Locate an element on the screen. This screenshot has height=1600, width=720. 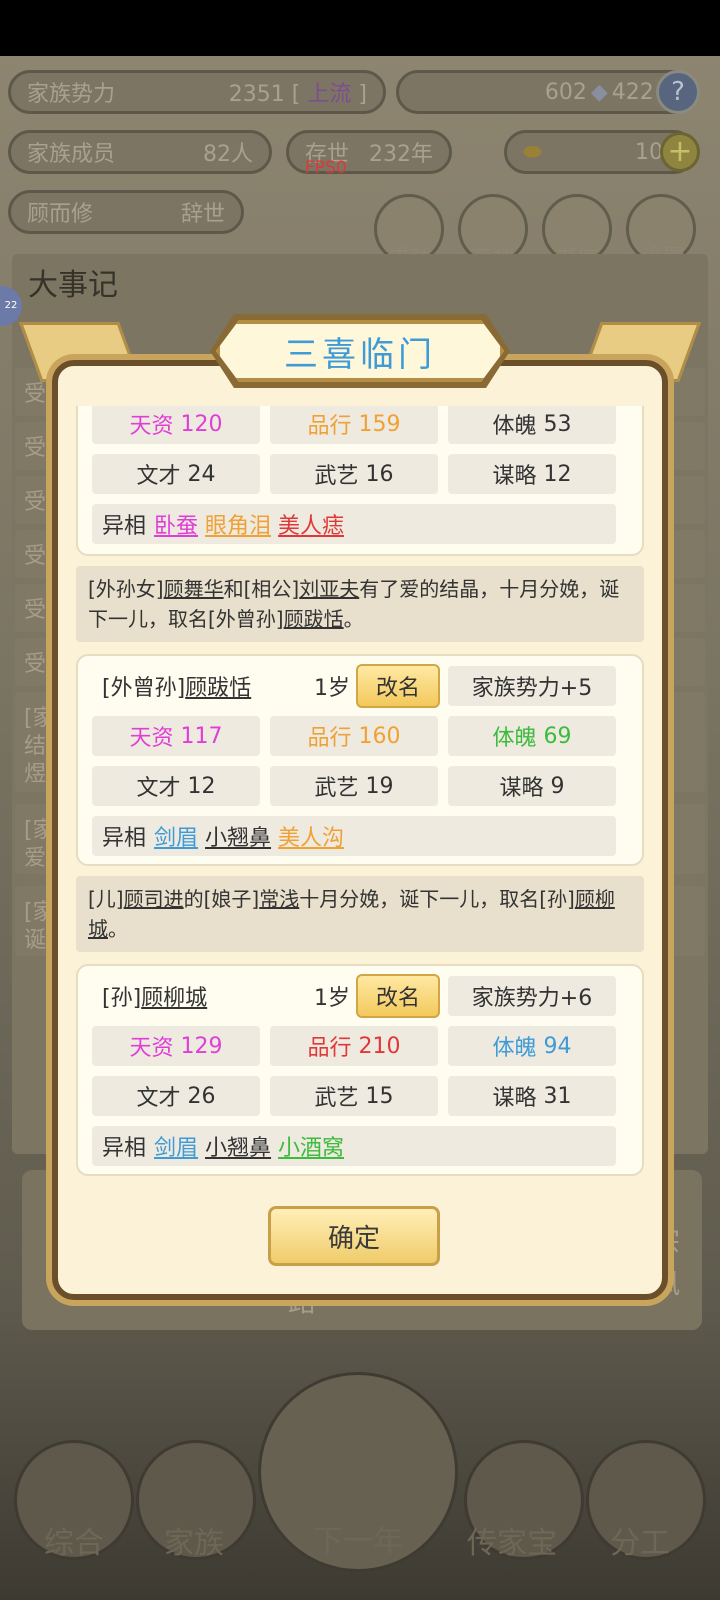
stat-physique: 体魄 53 is located at coordinates (532, 425).